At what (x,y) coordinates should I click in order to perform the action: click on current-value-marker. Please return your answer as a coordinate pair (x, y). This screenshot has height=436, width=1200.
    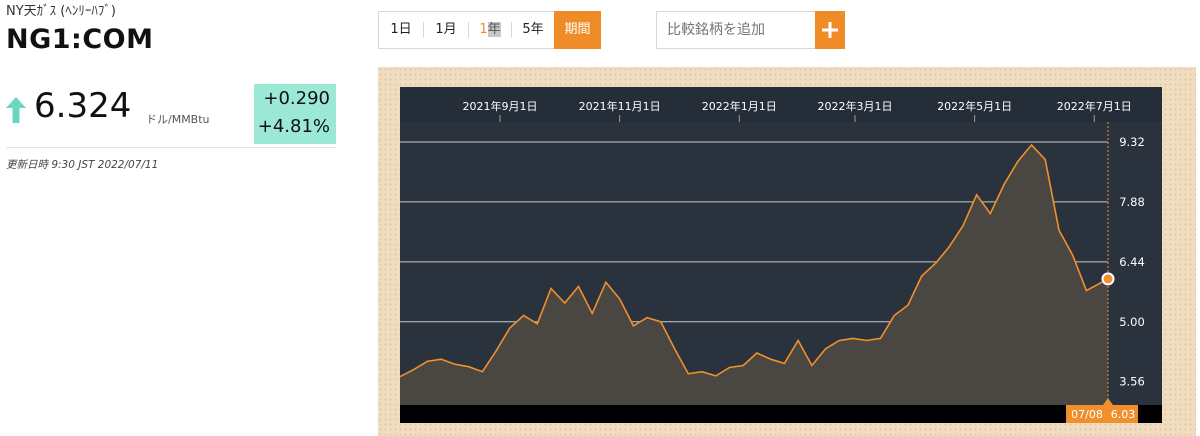
    Looking at the image, I should click on (1108, 279).